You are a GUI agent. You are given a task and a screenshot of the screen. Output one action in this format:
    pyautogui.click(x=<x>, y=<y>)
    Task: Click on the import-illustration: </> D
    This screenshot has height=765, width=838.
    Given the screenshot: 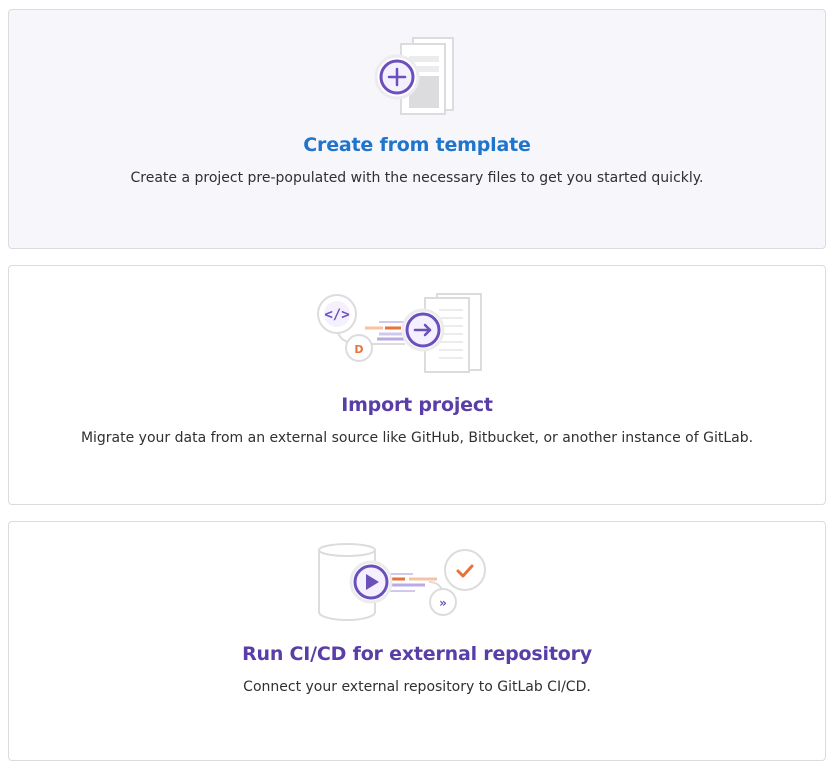 What is the action you would take?
    pyautogui.click(x=399, y=333)
    